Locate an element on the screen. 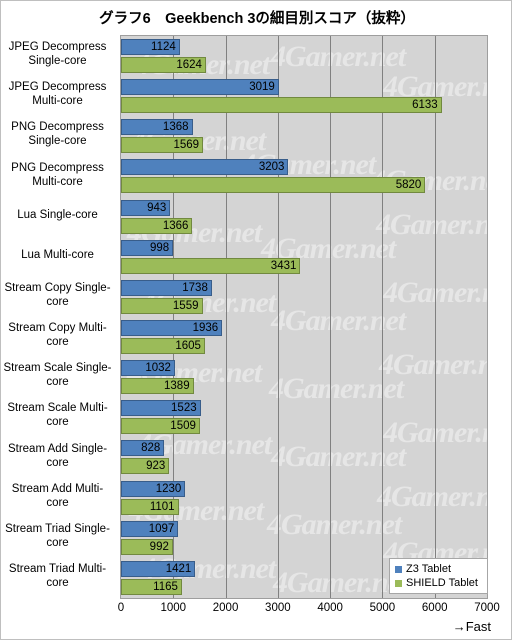  chart-legend: Z3 Tablet SHIELD Tablet is located at coordinates (438, 576).